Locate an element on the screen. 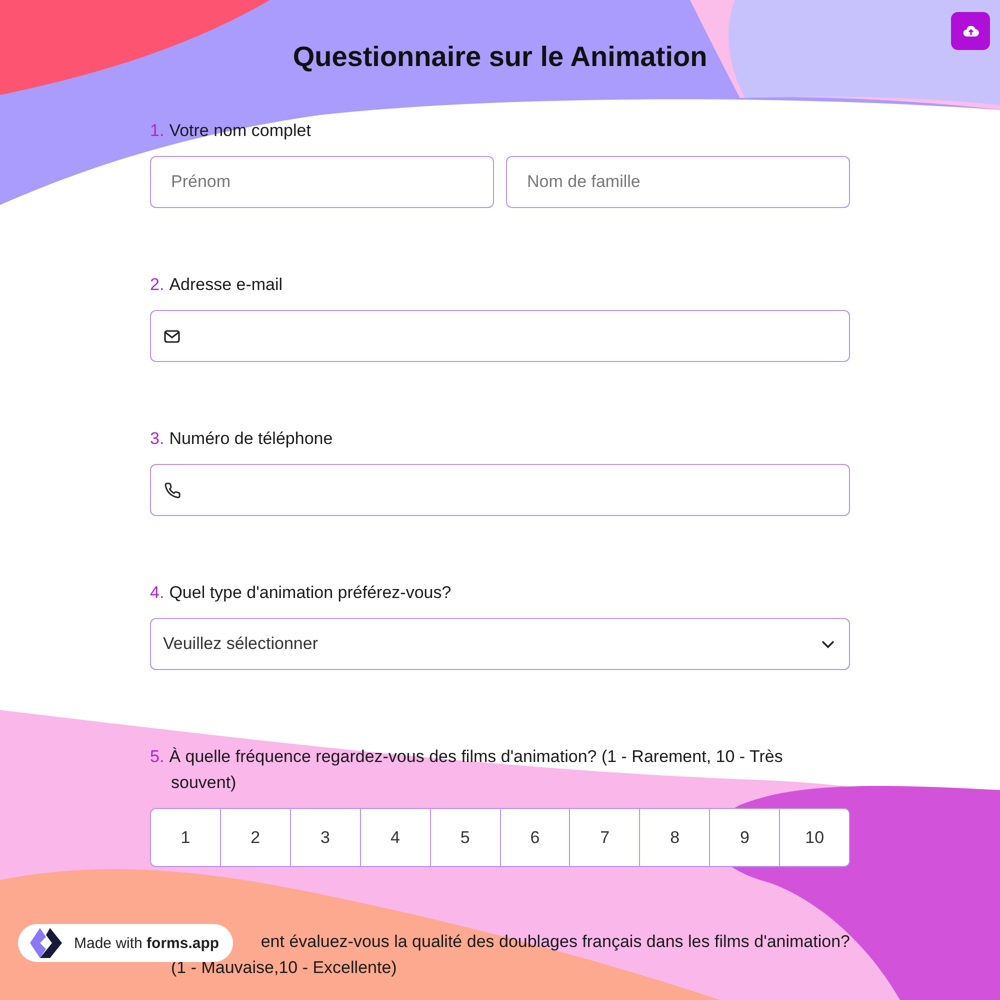  cloud-upload-icon is located at coordinates (970, 31).